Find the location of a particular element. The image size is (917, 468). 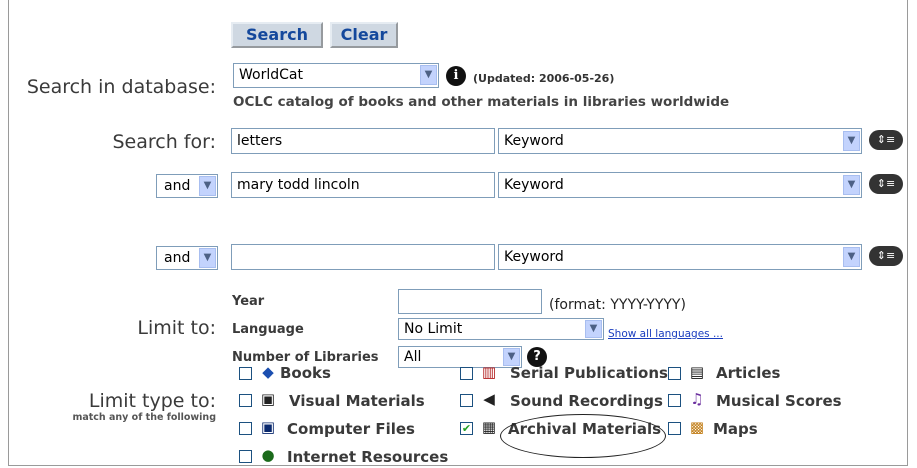

info-icon: i is located at coordinates (456, 76).